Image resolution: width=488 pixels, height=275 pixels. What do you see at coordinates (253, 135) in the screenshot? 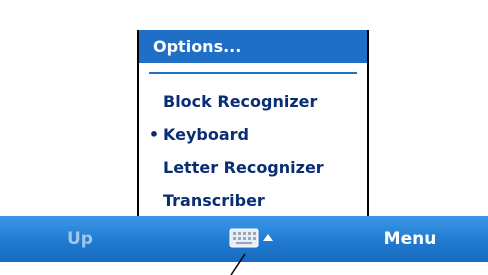
I see `menu-item-keyboard: • Keyboard` at bounding box center [253, 135].